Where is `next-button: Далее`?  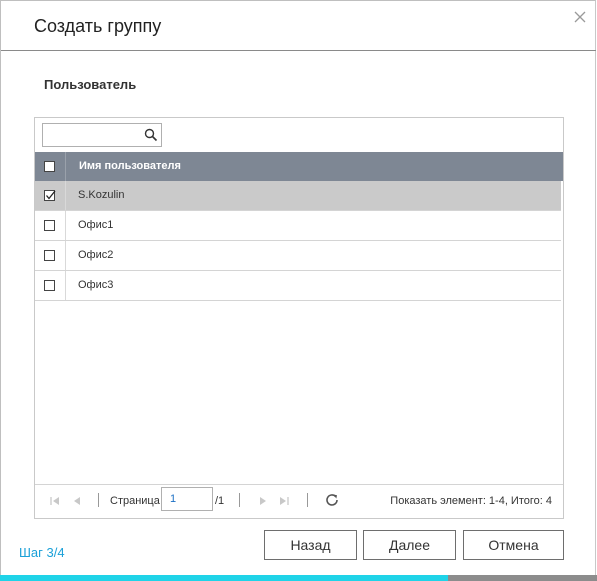
next-button: Далее is located at coordinates (409, 545).